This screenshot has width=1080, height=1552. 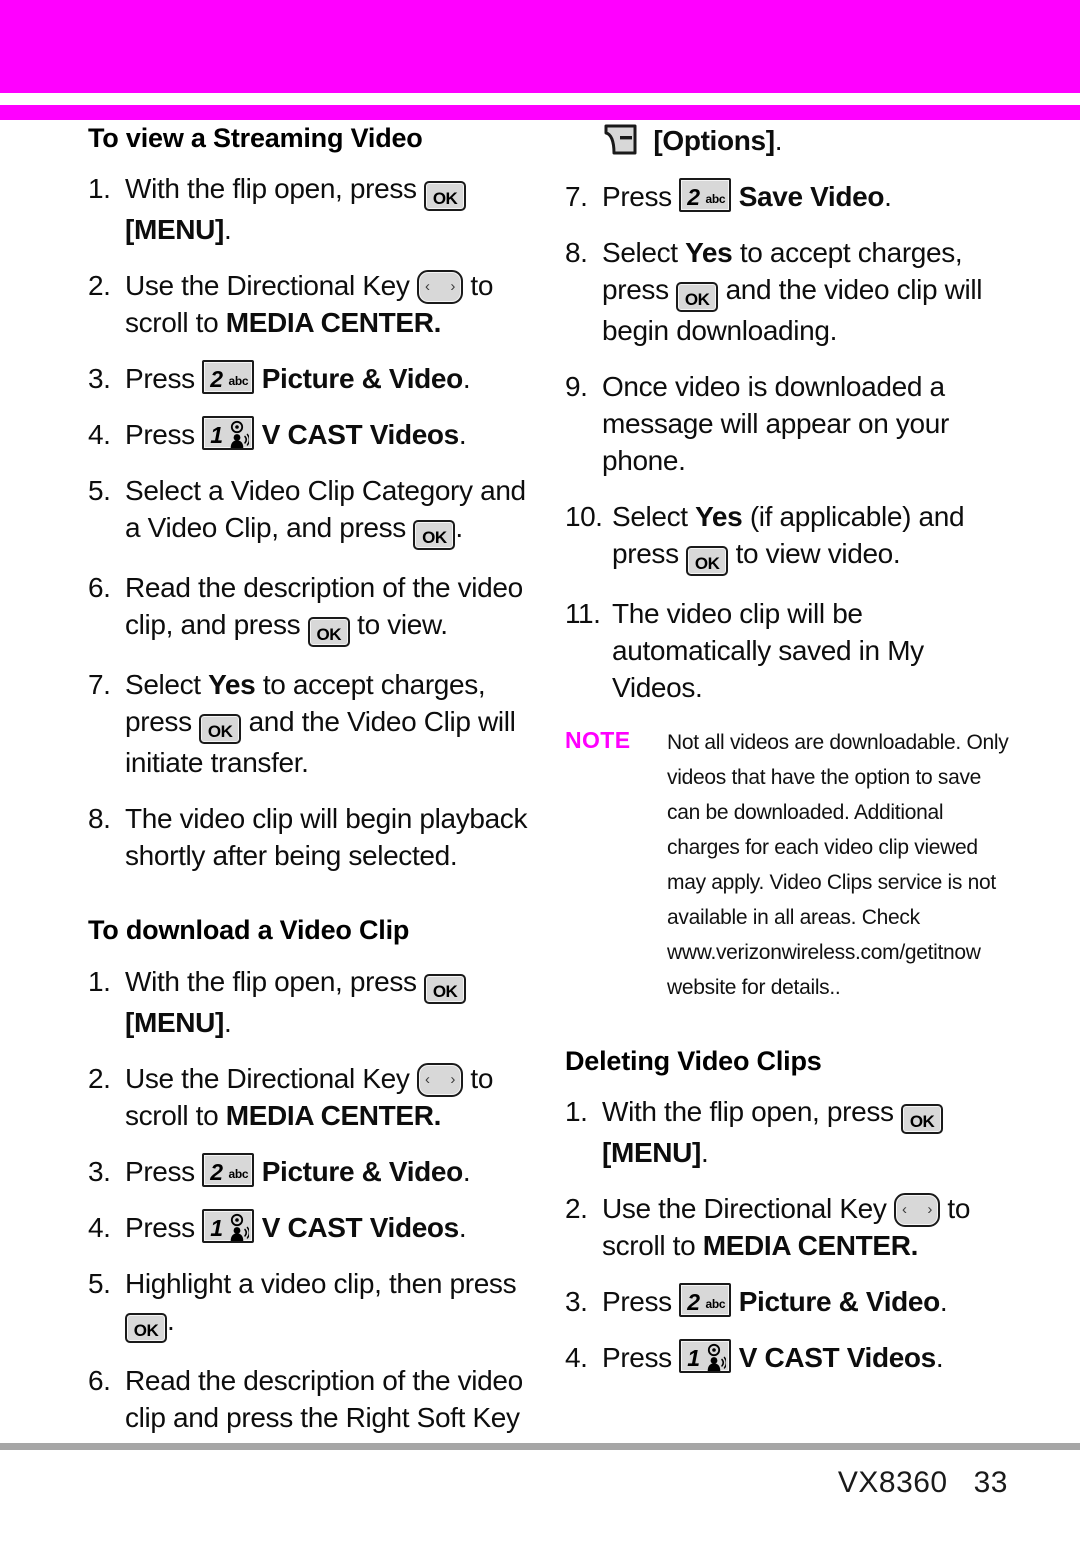 I want to click on right-soft-key-options-icon, so click(x=620, y=139).